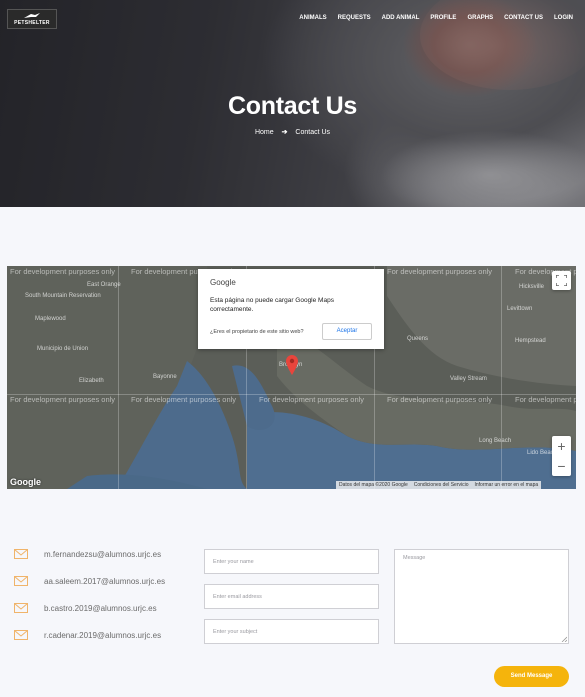 The height and width of the screenshot is (697, 585). Describe the element at coordinates (292, 365) in the screenshot. I see `map-pin-icon` at that location.